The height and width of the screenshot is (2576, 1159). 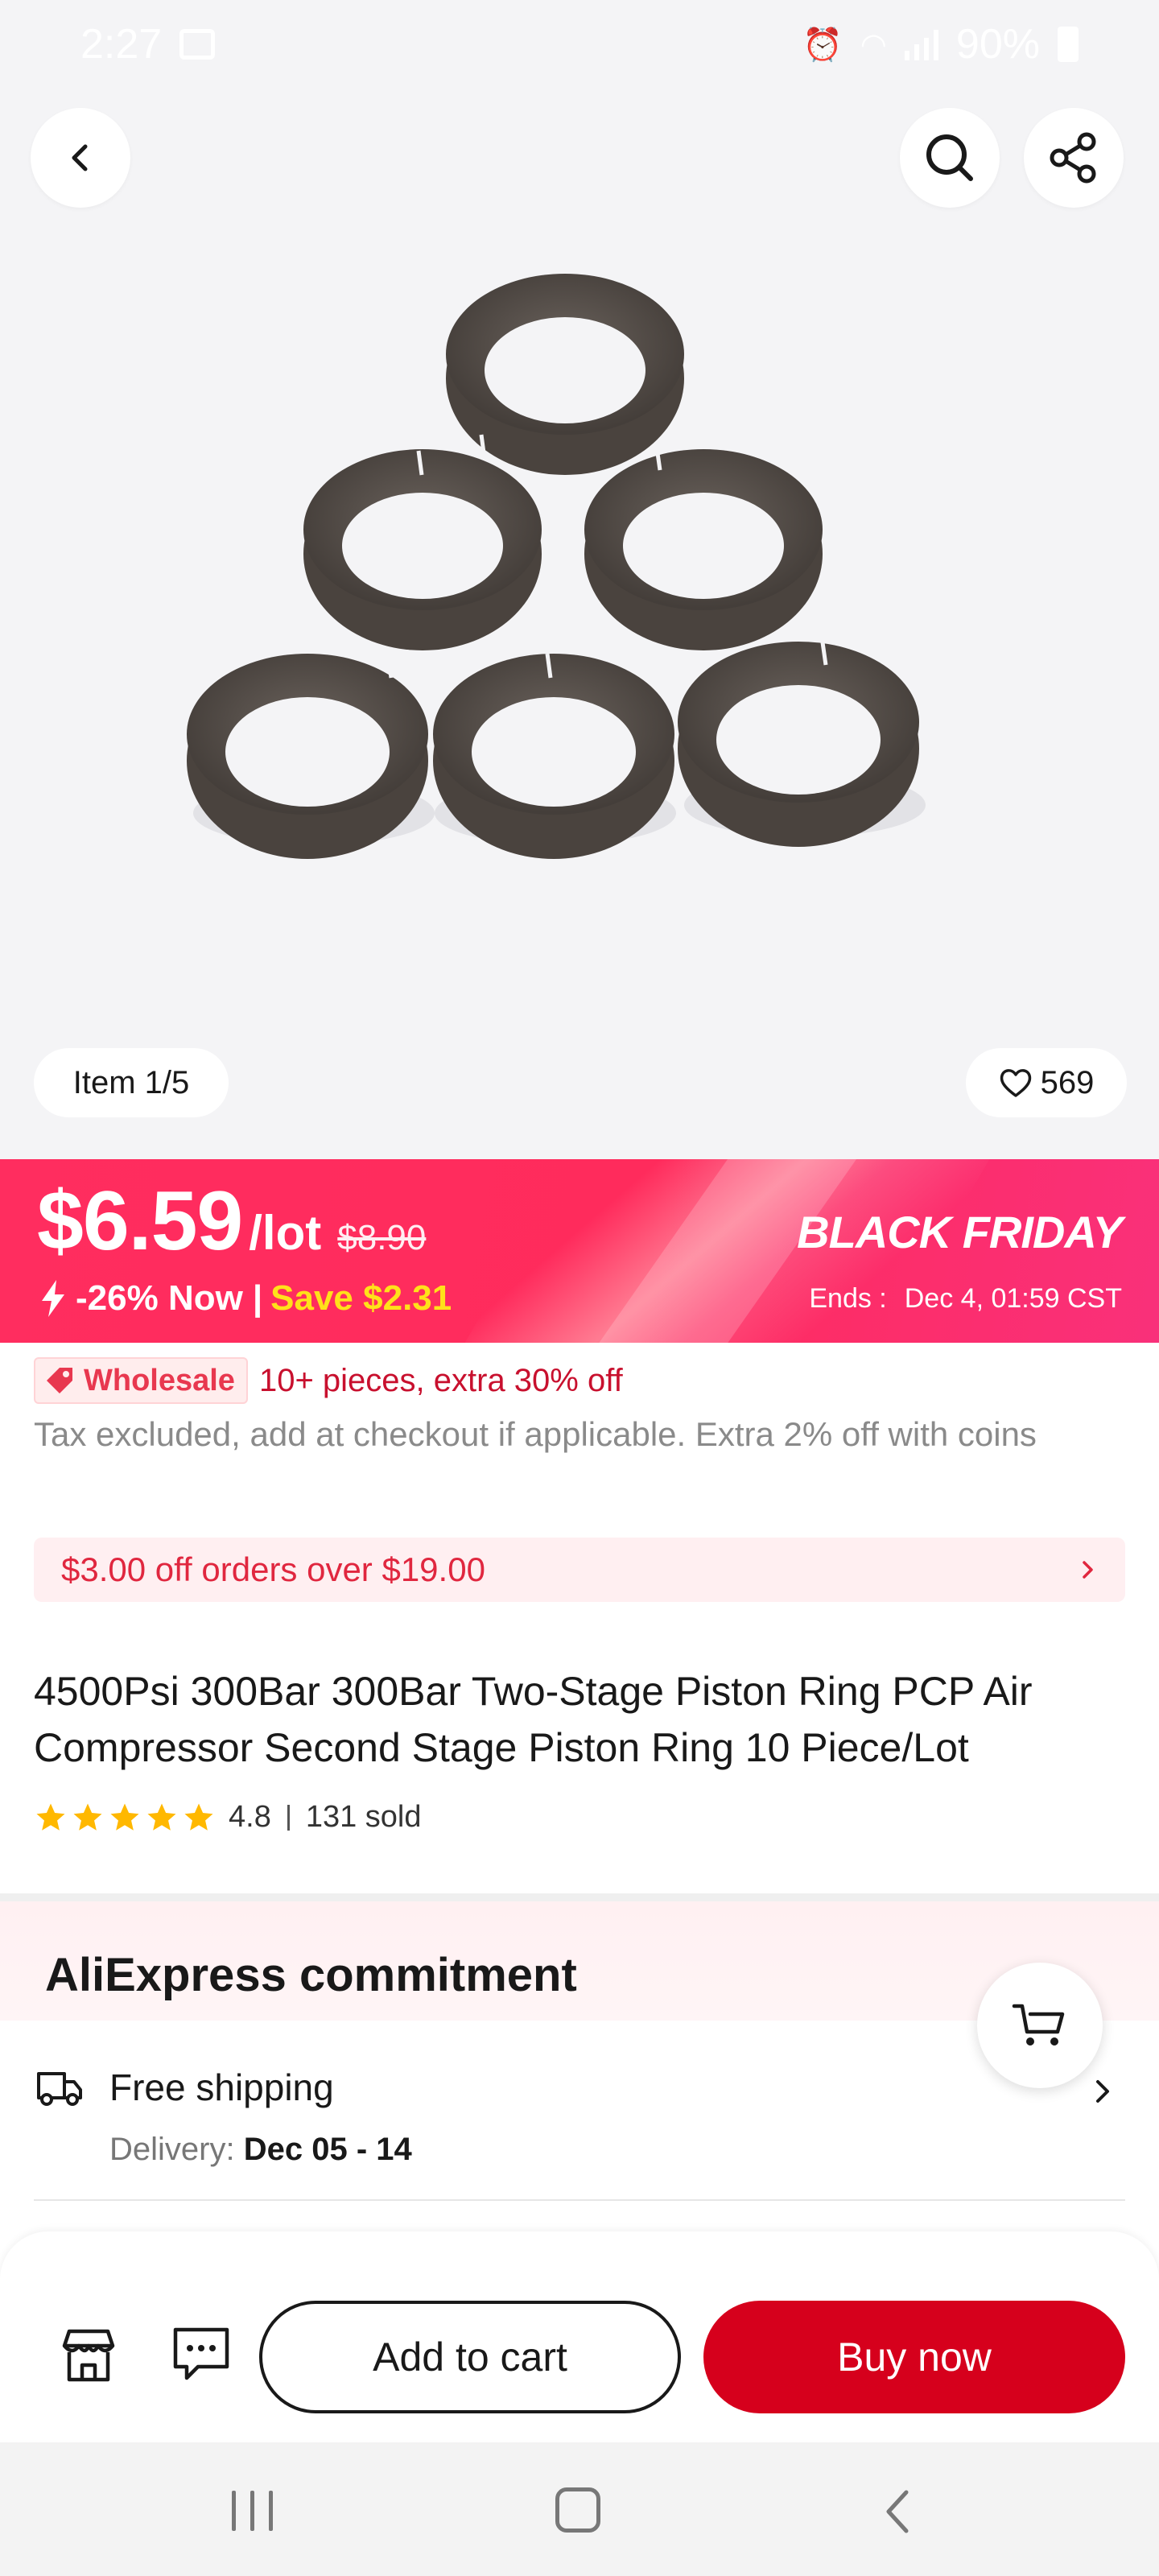 What do you see at coordinates (579, 2200) in the screenshot?
I see `row-divider` at bounding box center [579, 2200].